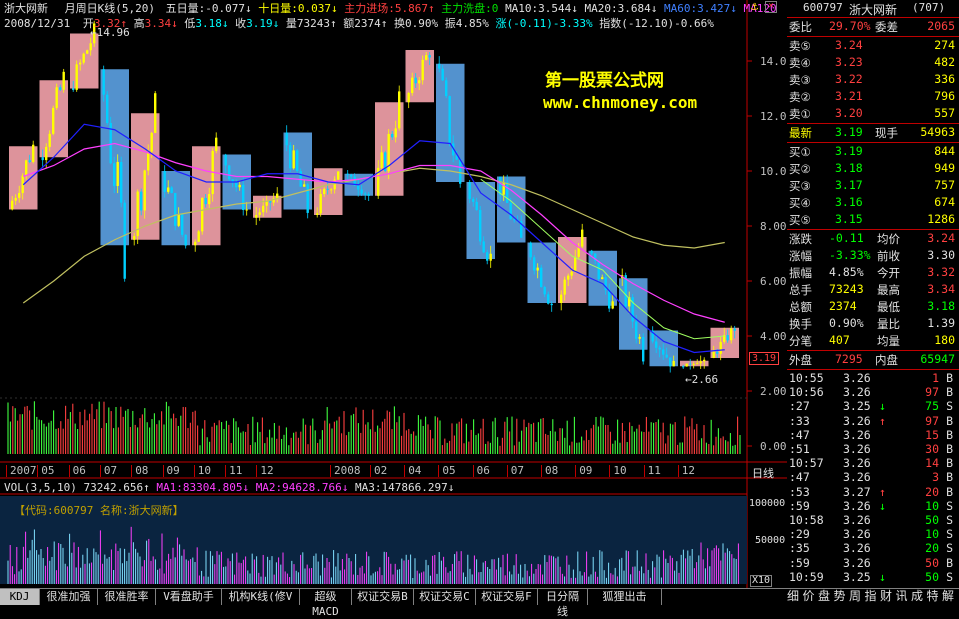 This screenshot has height=619, width=959. Describe the element at coordinates (773, 446) in the screenshot. I see `price-axis-label: 0.00` at that location.